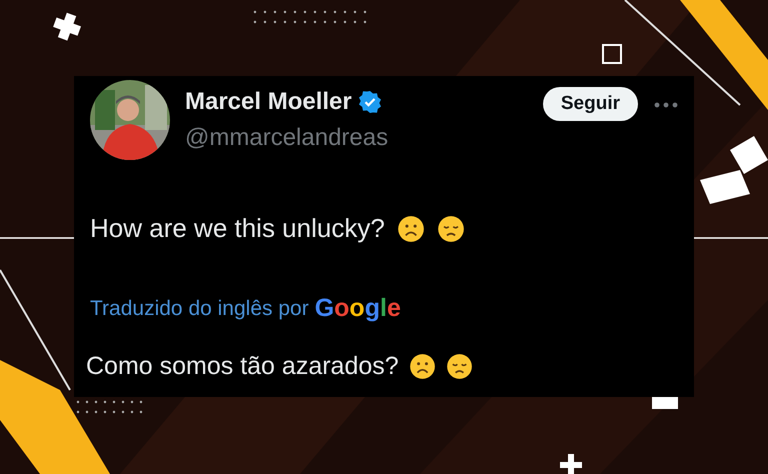 The height and width of the screenshot is (474, 768). I want to click on dot-grid, so click(109, 407).